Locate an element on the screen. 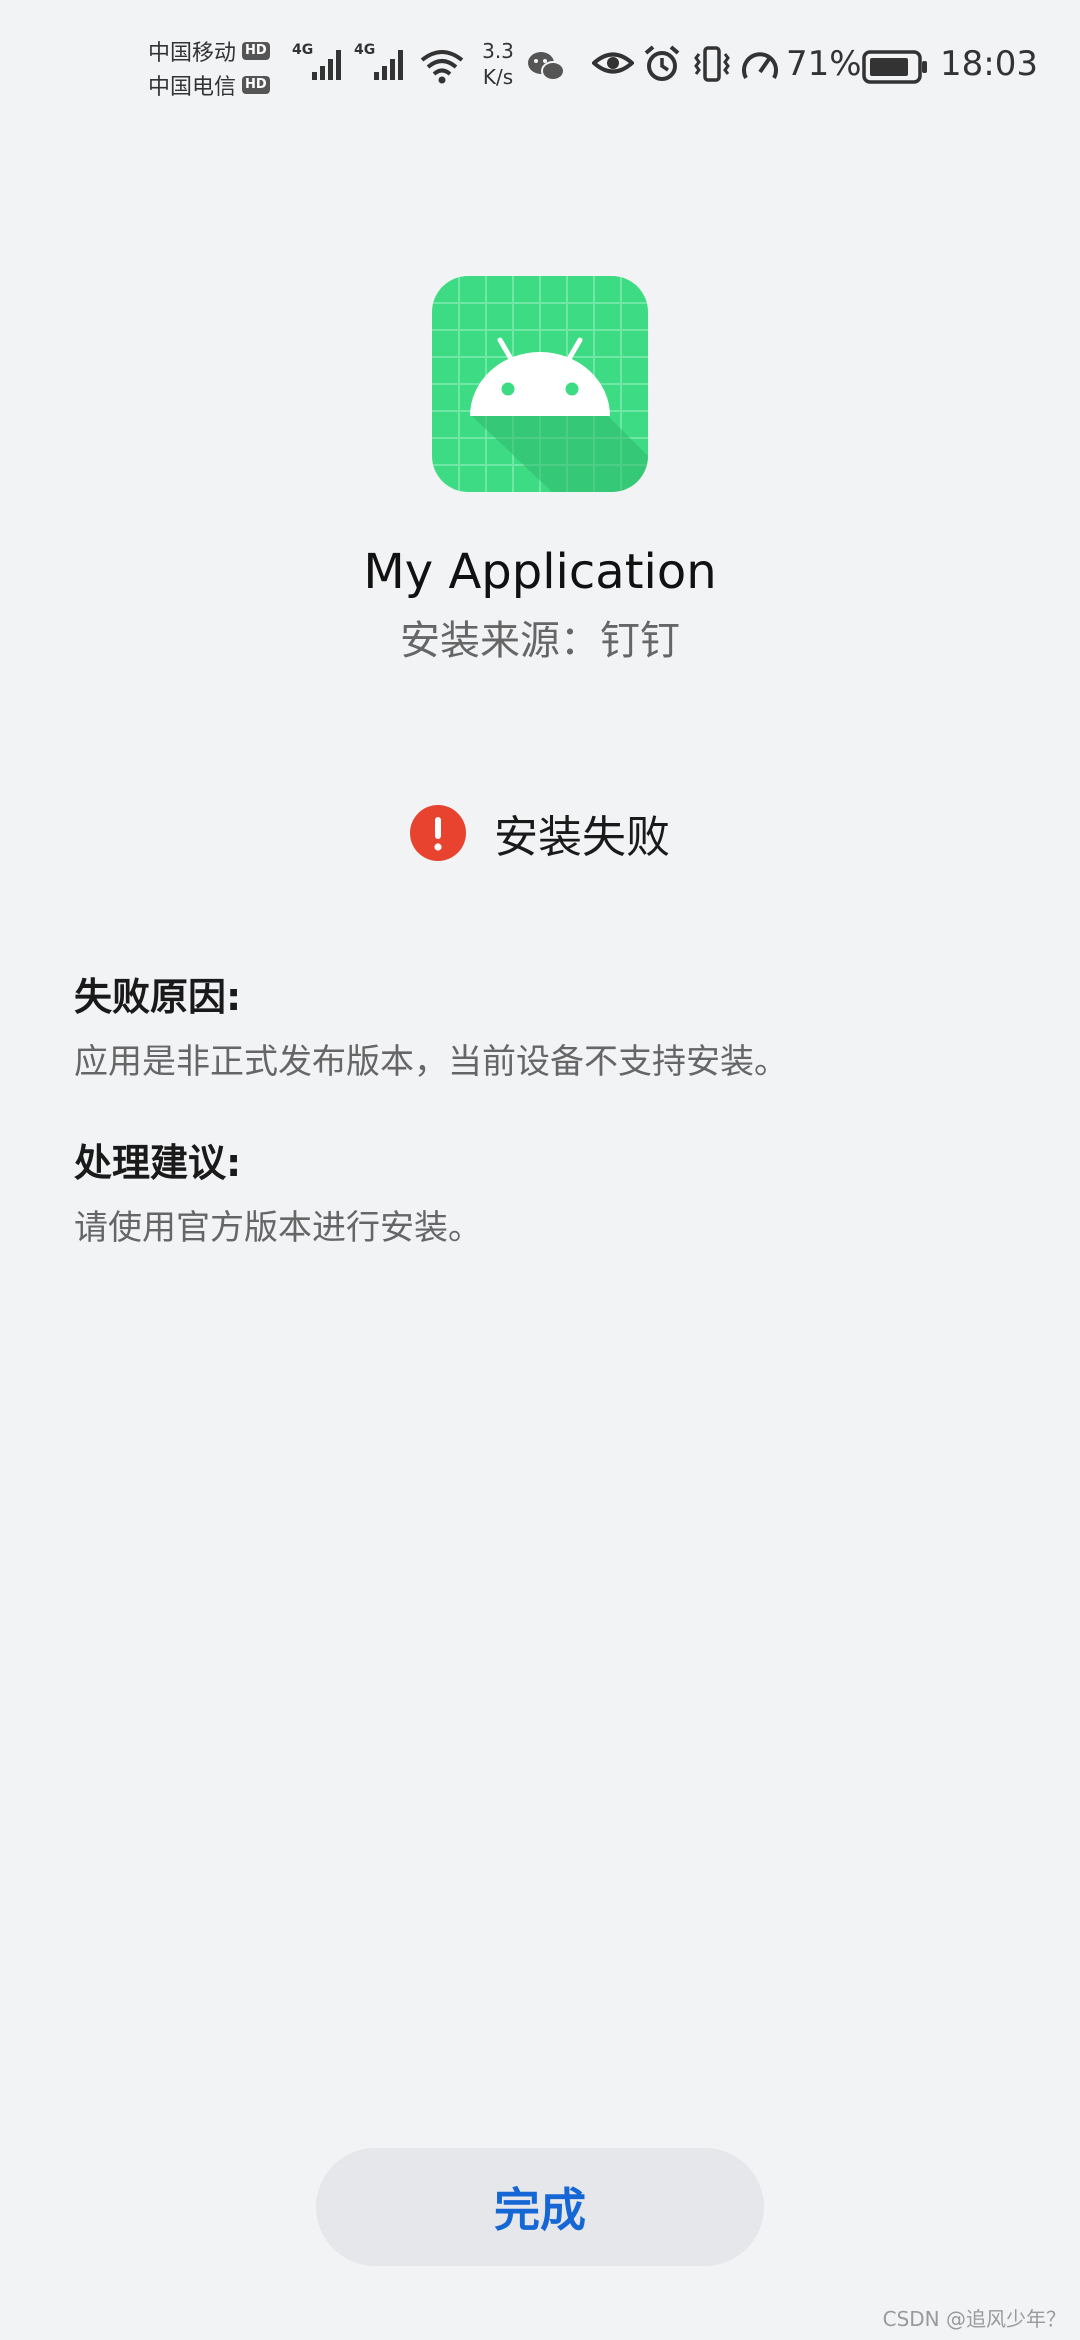 The image size is (1080, 2340). vibrate-icon is located at coordinates (712, 64).